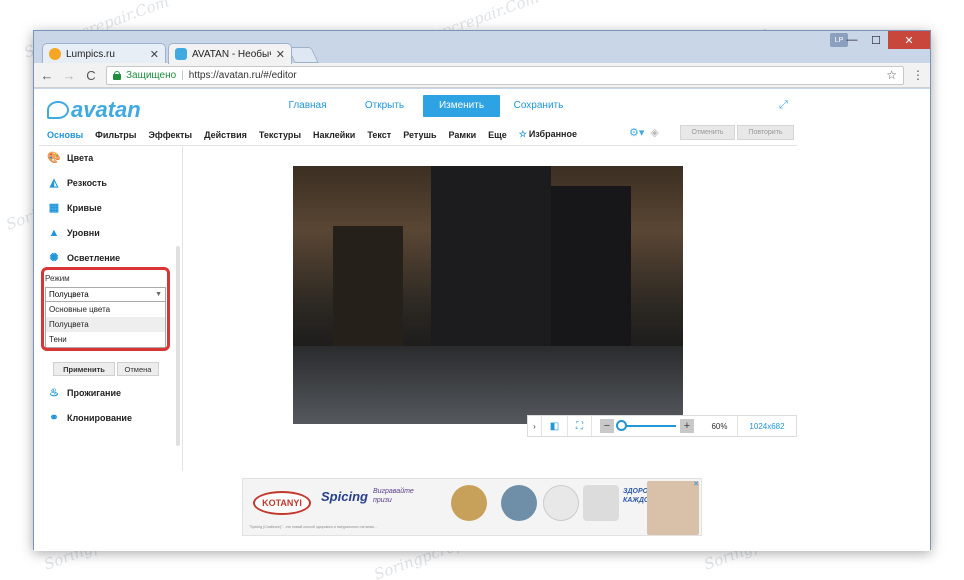 This screenshot has height=580, width=964. What do you see at coordinates (552, 134) in the screenshot?
I see `favorites-label: Избранное` at bounding box center [552, 134].